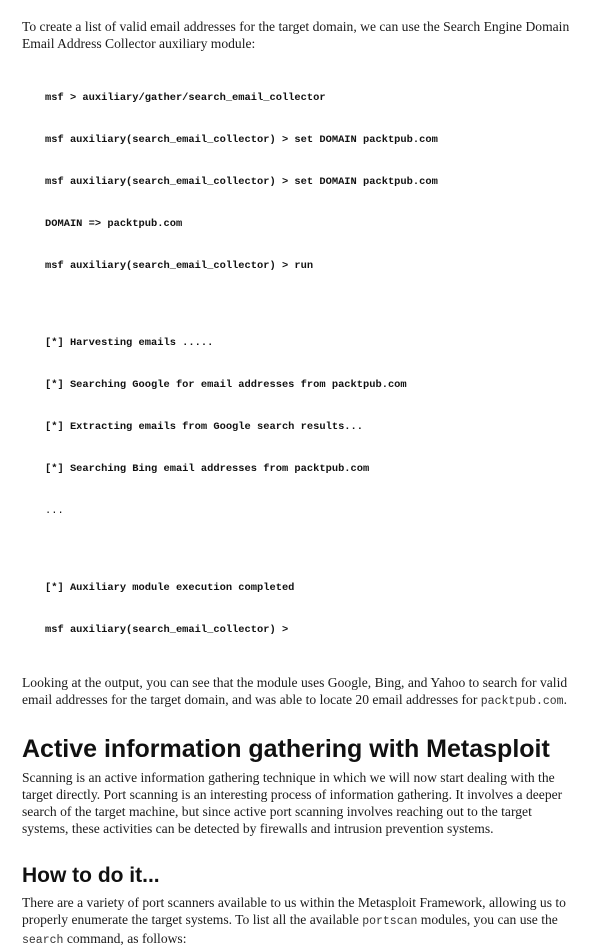  What do you see at coordinates (125, 938) in the screenshot?
I see `howto-text-3: command, as follows:` at bounding box center [125, 938].